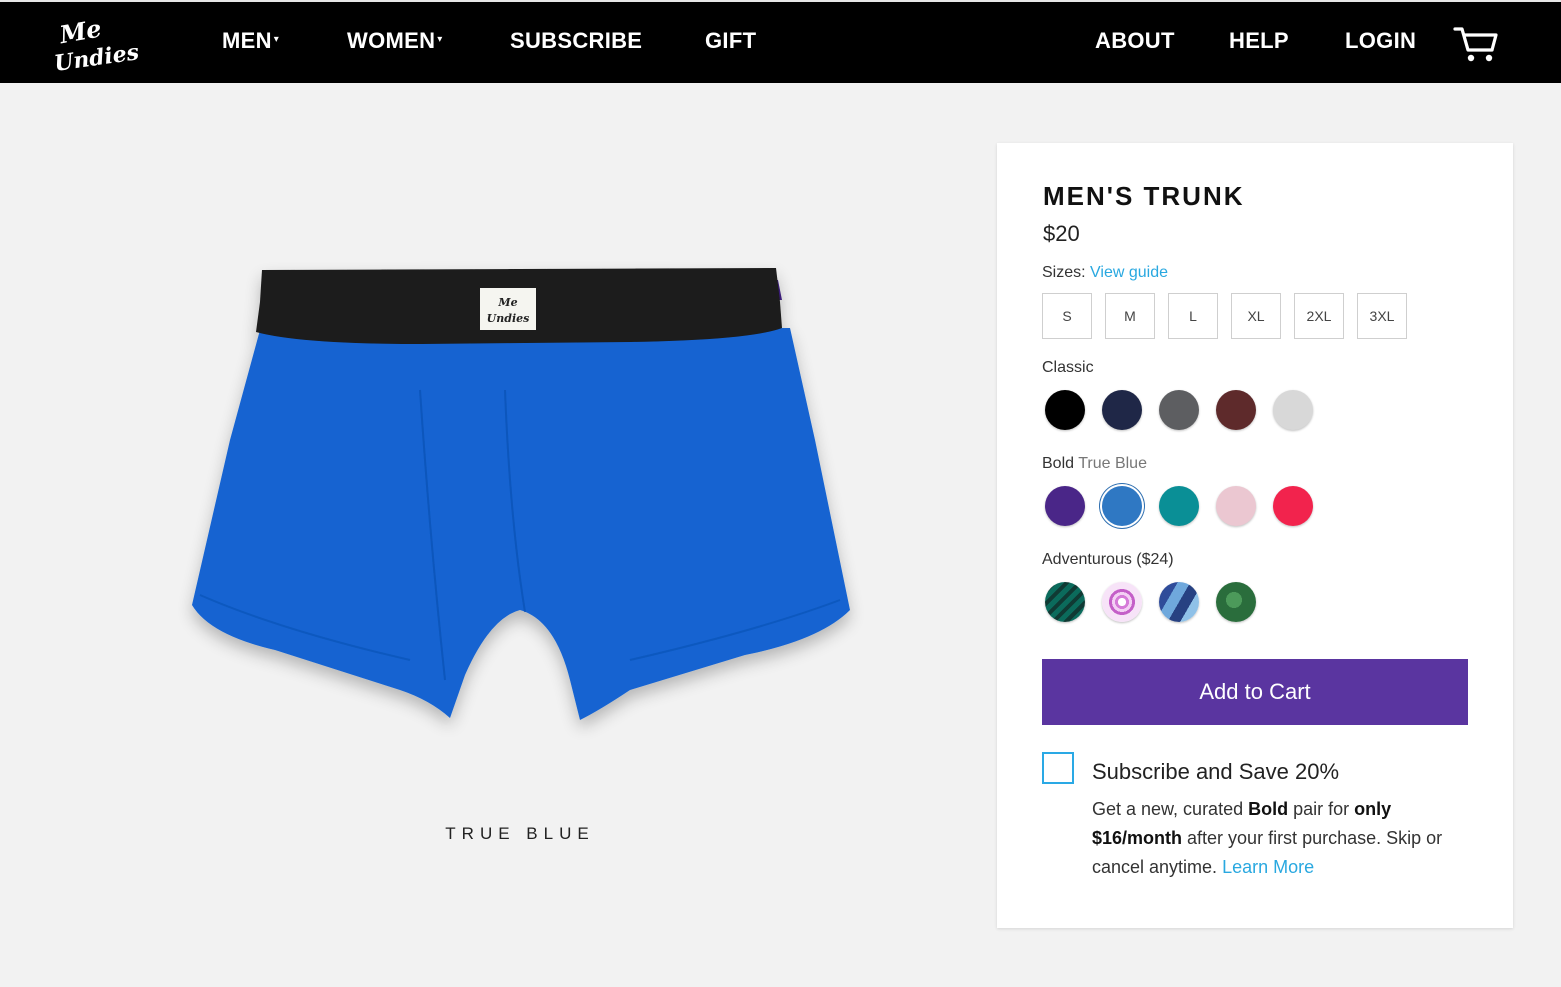 The image size is (1561, 987). I want to click on nav-about: ABOUT, so click(1135, 41).